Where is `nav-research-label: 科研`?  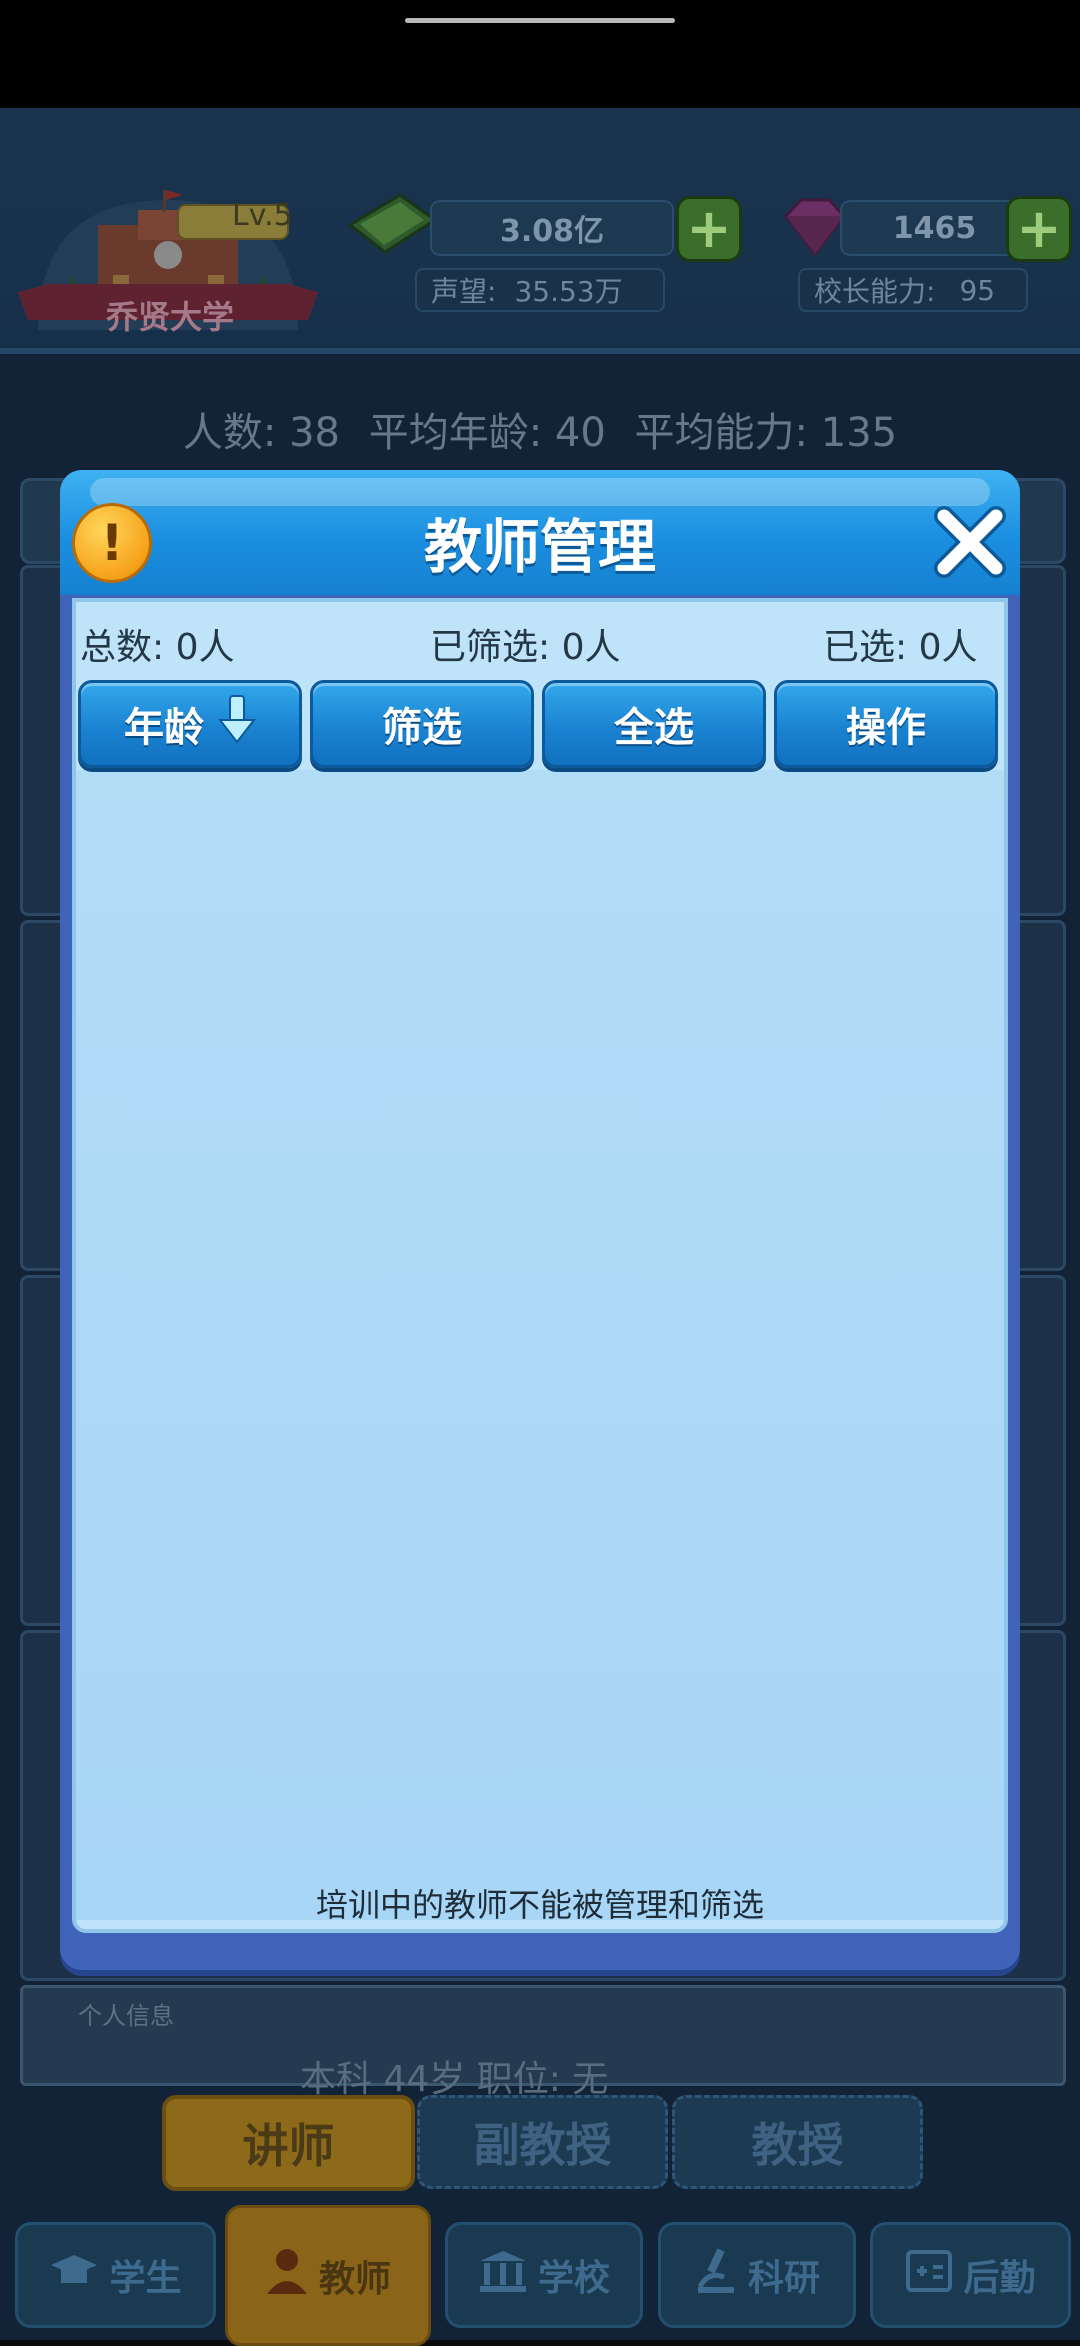 nav-research-label: 科研 is located at coordinates (783, 2278).